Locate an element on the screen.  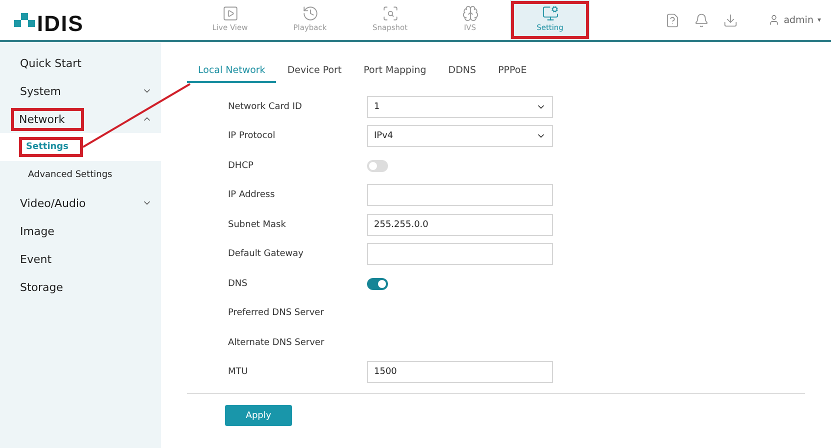
image-search-icon is located at coordinates (390, 13).